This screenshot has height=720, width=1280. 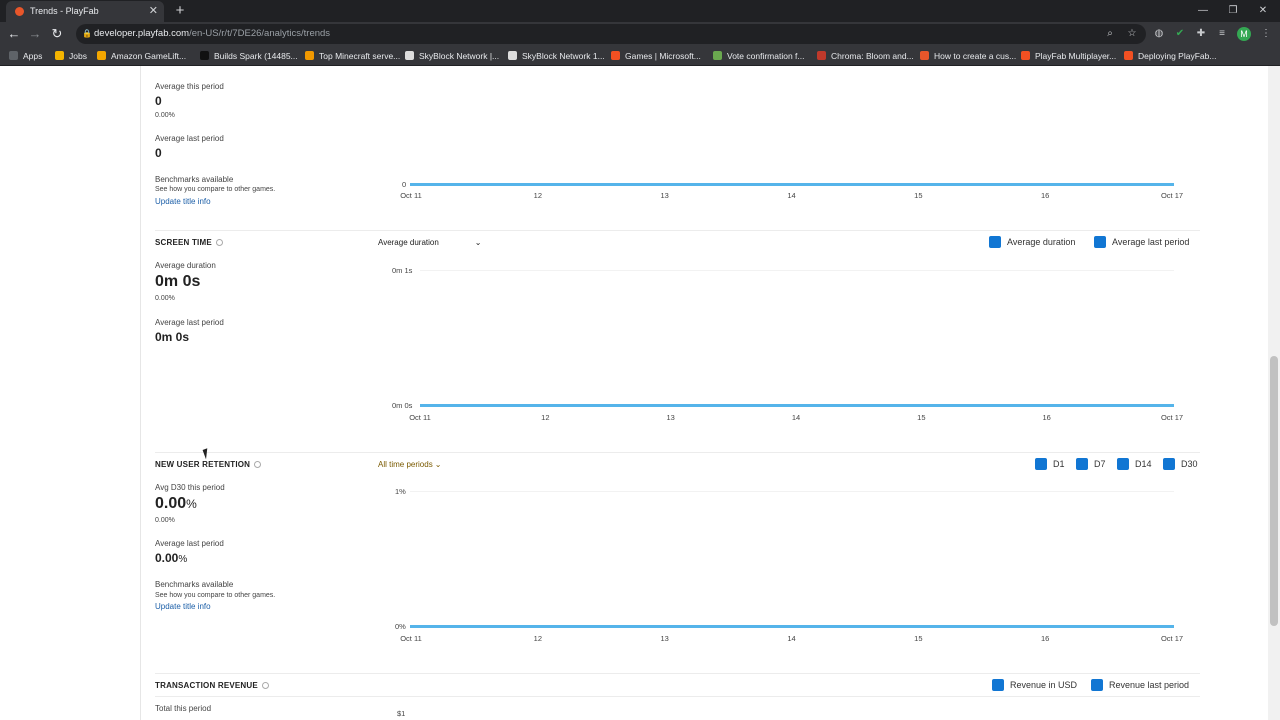 What do you see at coordinates (1274, 491) in the screenshot?
I see `scrollbar-thumb` at bounding box center [1274, 491].